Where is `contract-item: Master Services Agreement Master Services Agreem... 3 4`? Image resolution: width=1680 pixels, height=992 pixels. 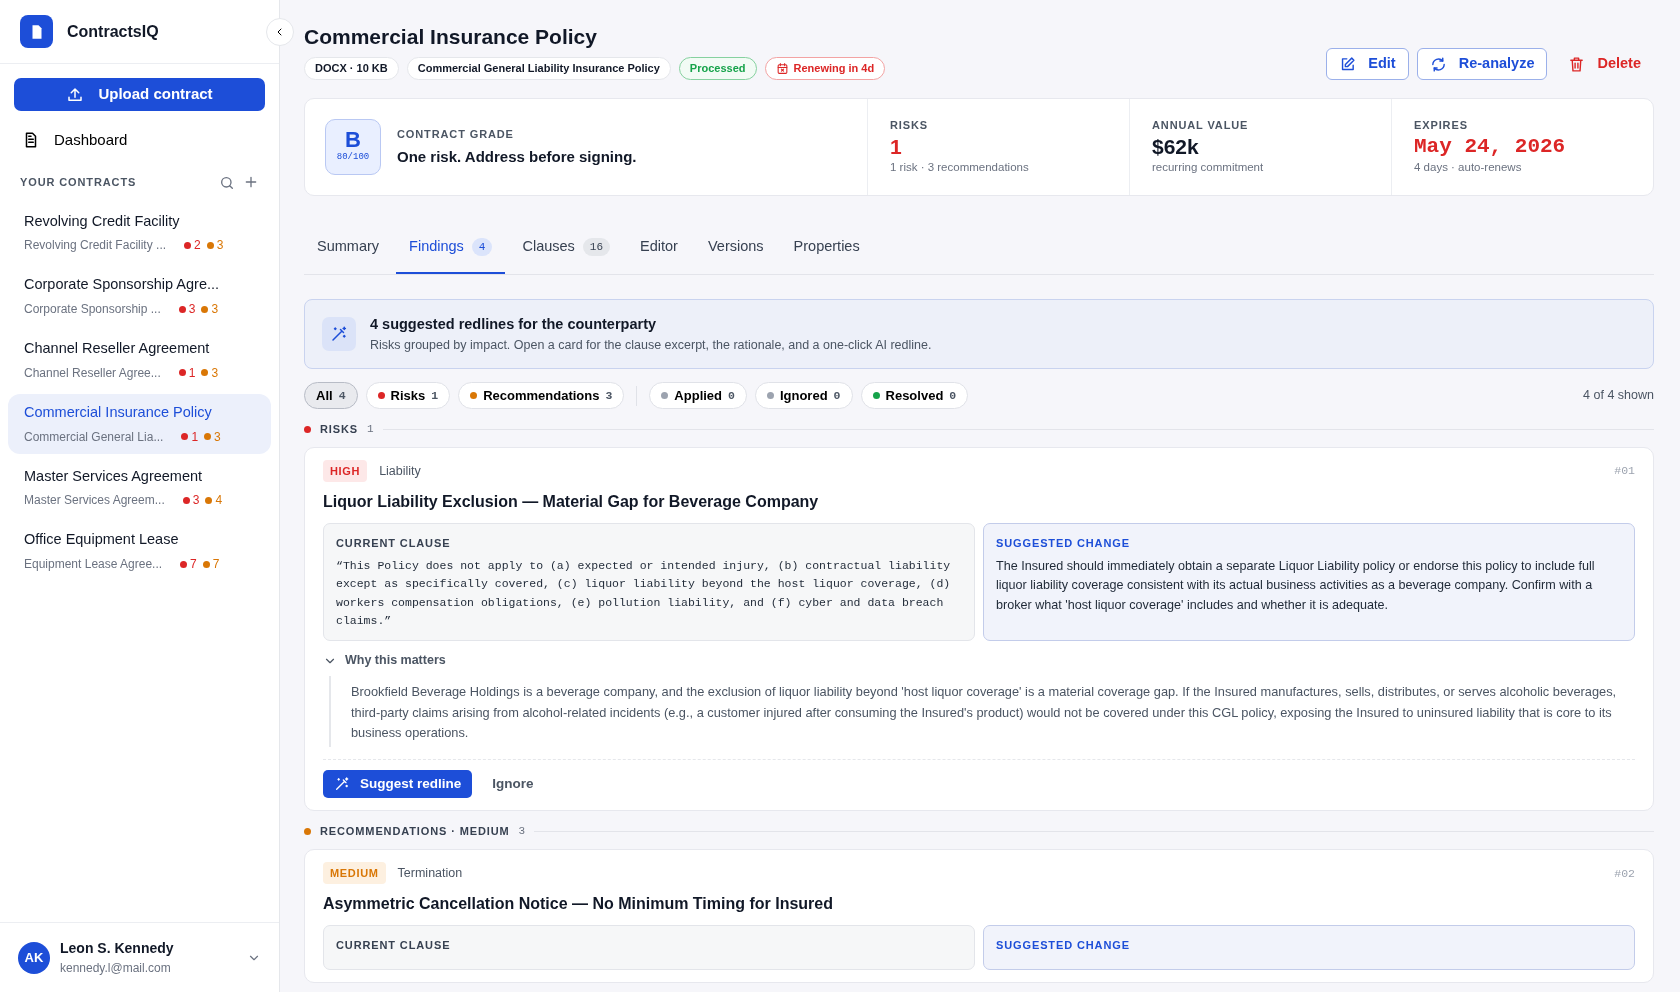 contract-item: Master Services Agreement Master Services Agreem... 3 4 is located at coordinates (139, 487).